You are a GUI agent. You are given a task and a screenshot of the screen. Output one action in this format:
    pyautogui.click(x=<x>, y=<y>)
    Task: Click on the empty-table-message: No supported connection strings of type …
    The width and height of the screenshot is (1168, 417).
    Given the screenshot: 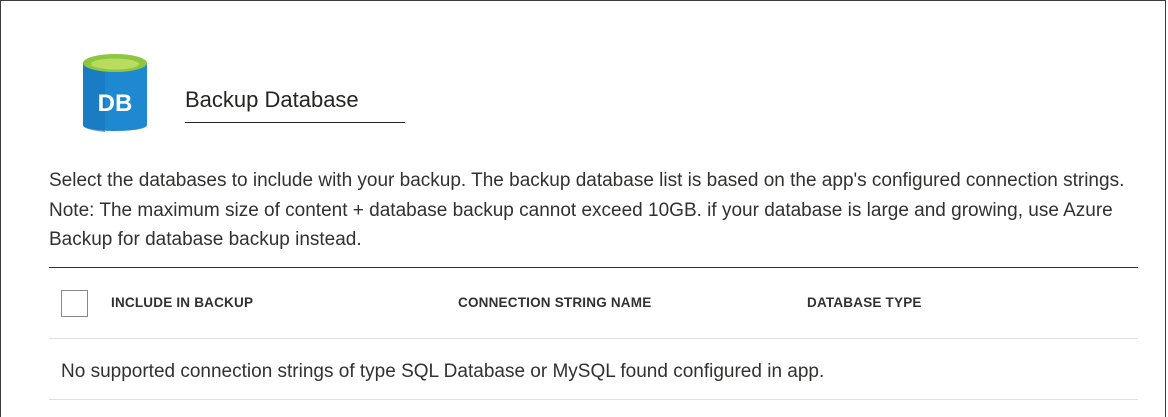 What is the action you would take?
    pyautogui.click(x=443, y=371)
    